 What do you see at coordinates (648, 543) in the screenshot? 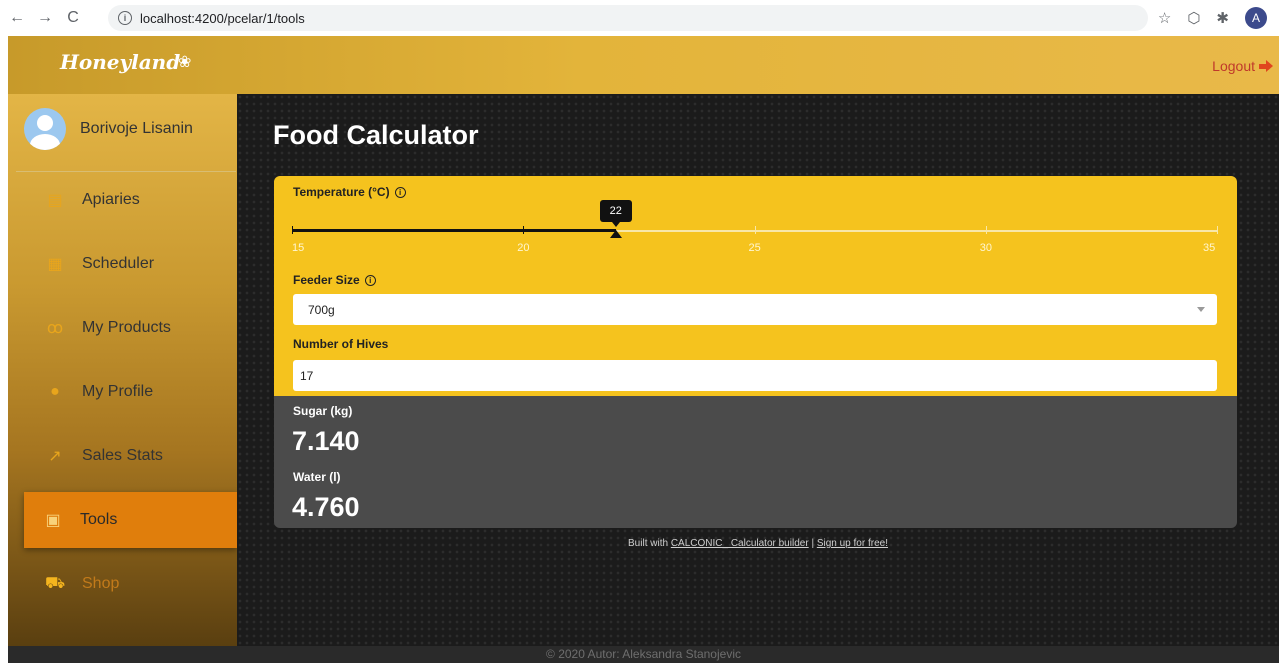
I see `credit-prefix: Built with` at bounding box center [648, 543].